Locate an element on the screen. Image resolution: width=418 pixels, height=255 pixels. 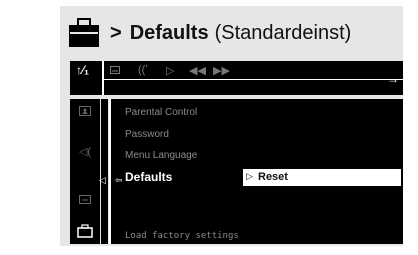
audio-icon: ((ʼ is located at coordinates (143, 70).